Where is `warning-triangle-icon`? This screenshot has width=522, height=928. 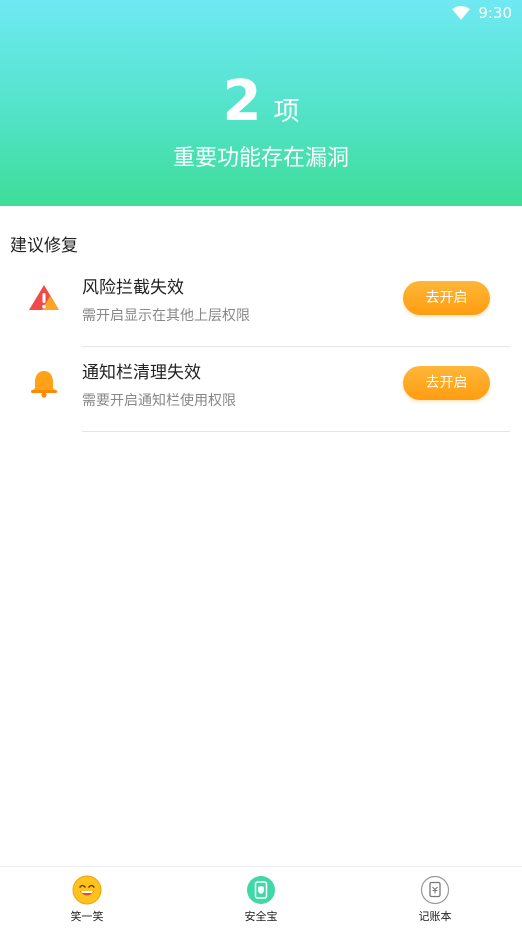
warning-triangle-icon is located at coordinates (44, 297).